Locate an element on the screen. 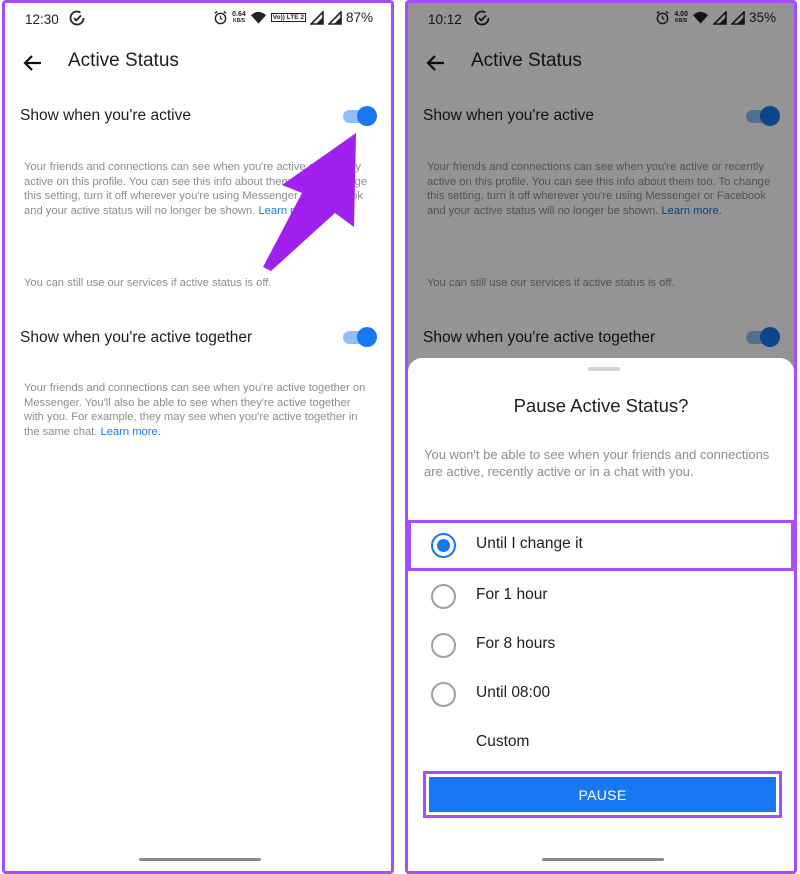  option-for-1-hour: For 1 hour is located at coordinates (601, 595).